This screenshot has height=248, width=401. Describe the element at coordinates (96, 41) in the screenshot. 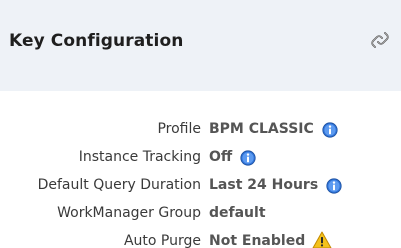

I see `panel-title: Key Configuration` at that location.